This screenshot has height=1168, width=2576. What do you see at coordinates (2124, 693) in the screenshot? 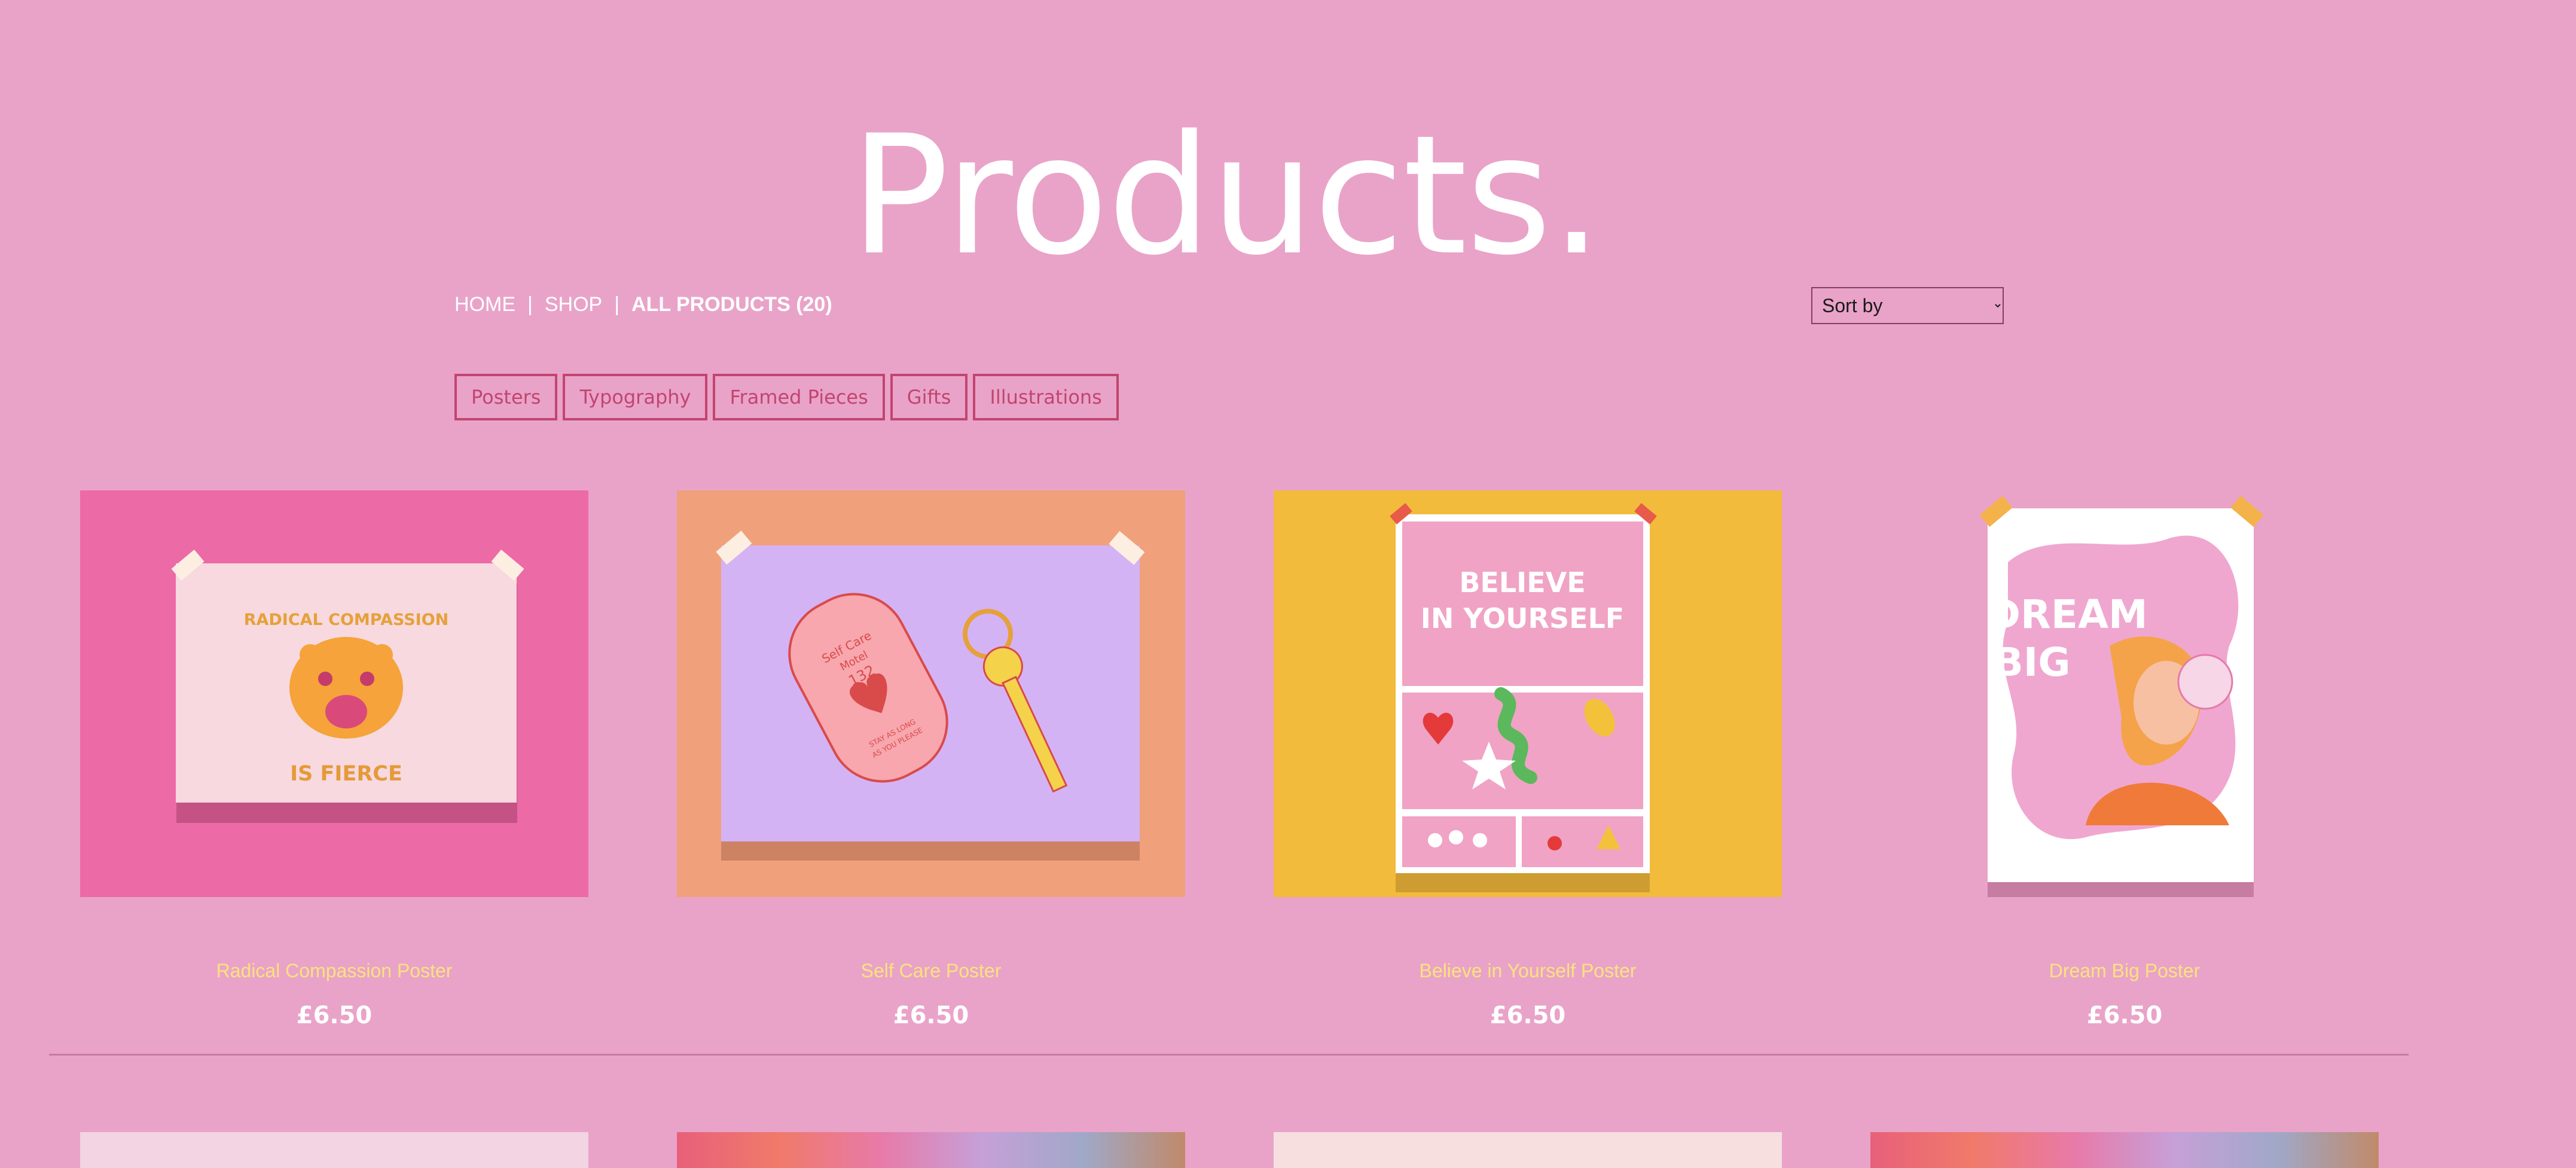
I see `product-image: DREAM BIG` at bounding box center [2124, 693].